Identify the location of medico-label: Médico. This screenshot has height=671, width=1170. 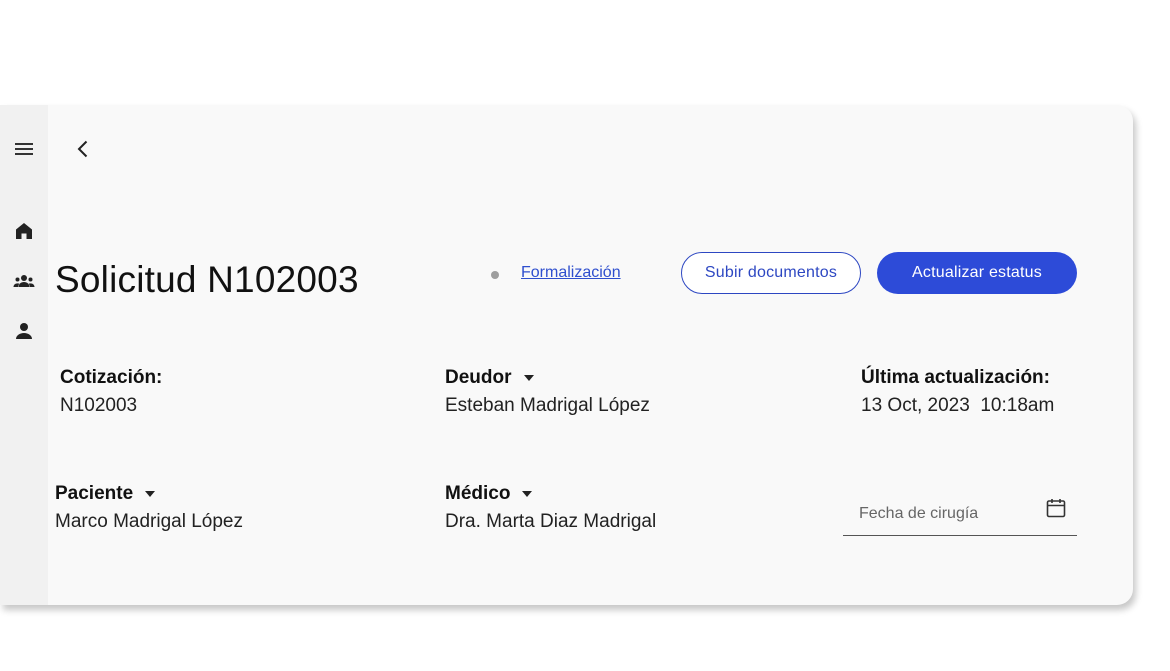
(478, 493).